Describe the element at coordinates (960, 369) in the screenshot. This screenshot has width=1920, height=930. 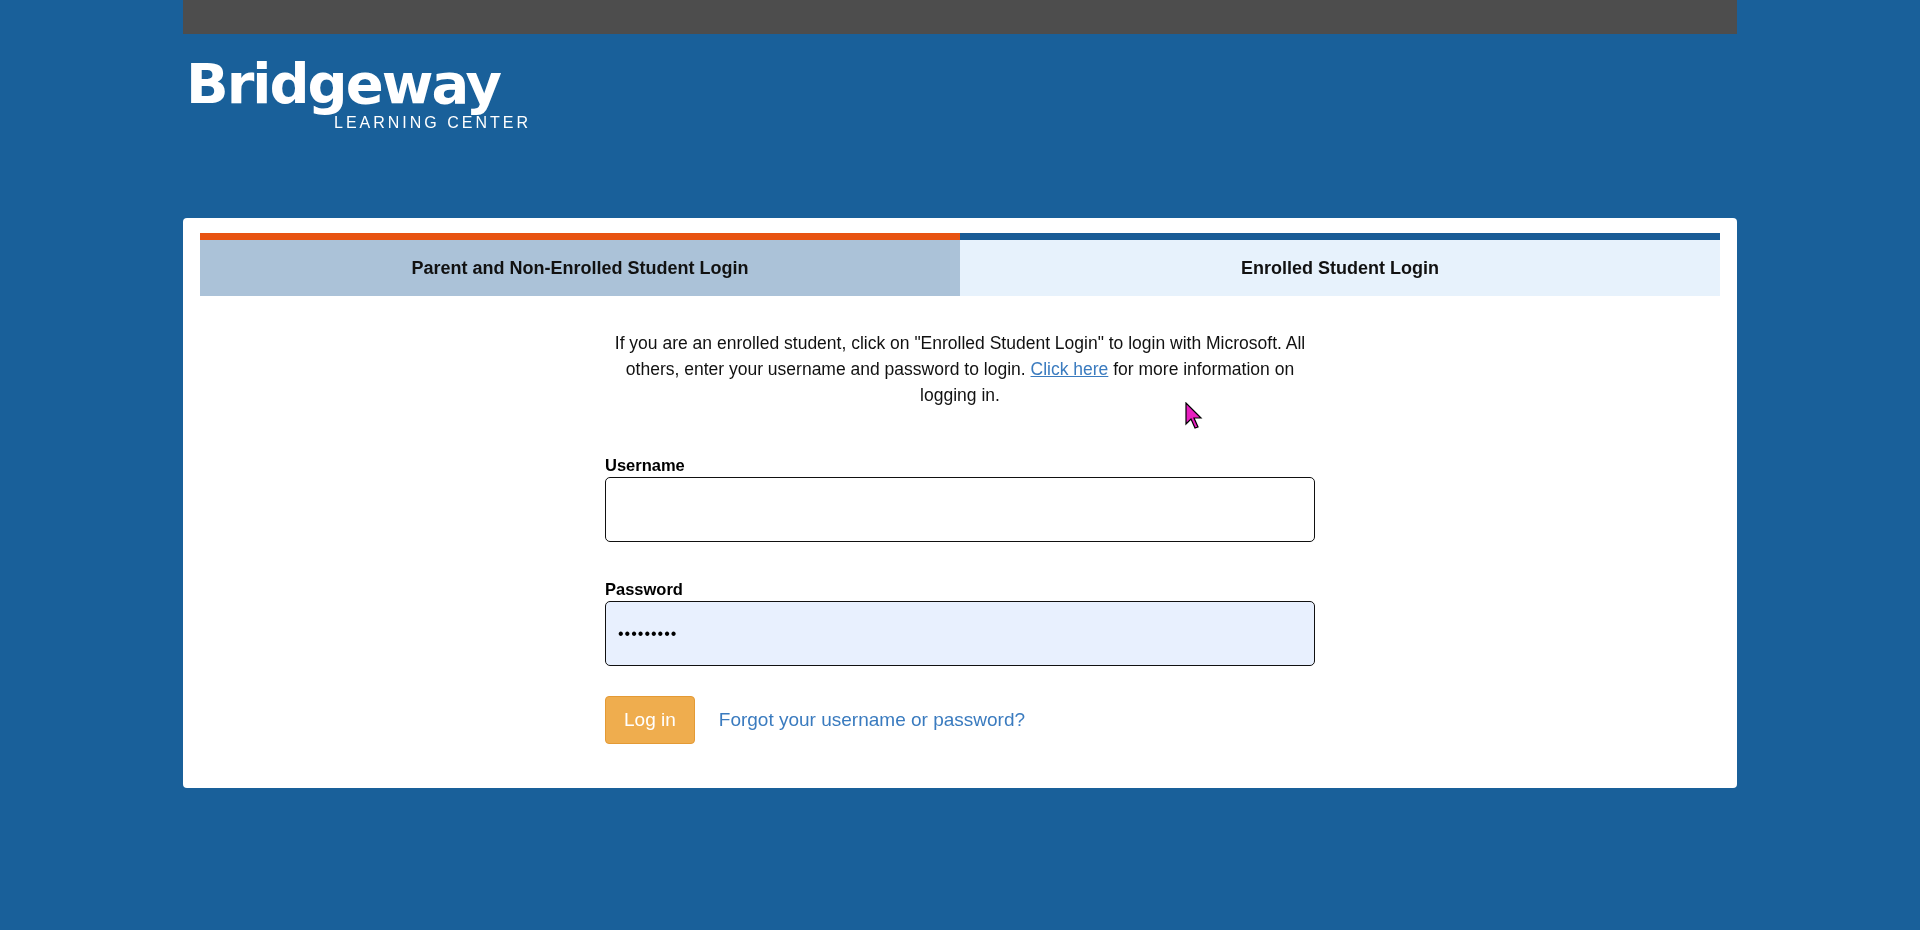
I see `intro-text: If you are an enrolled student, click on "Enrolled Student Login" to login with Microsoft. All others, enter your username and password to login. Click here for more information on logging in.` at that location.